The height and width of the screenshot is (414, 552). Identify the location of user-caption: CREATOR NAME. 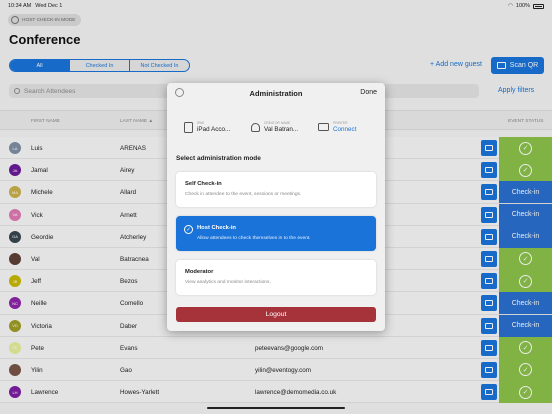
(277, 123).